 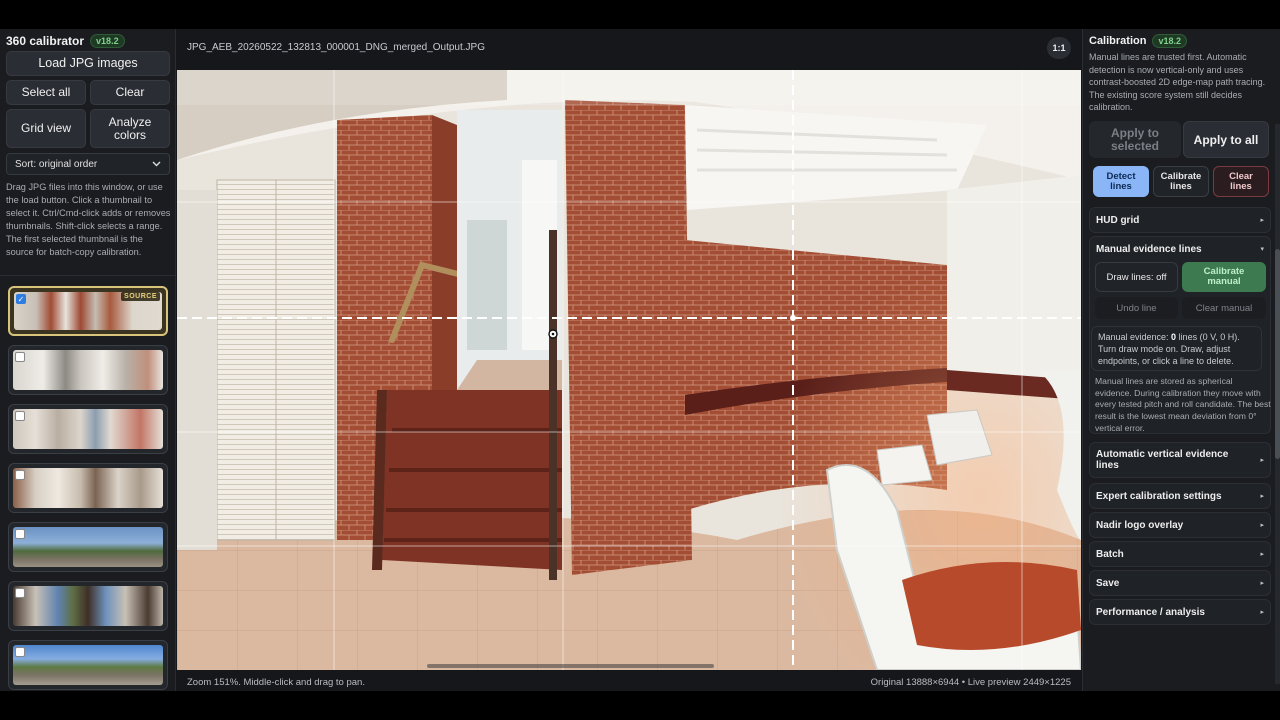 I want to click on panel-title: Calibration v18.2, so click(x=1138, y=41).